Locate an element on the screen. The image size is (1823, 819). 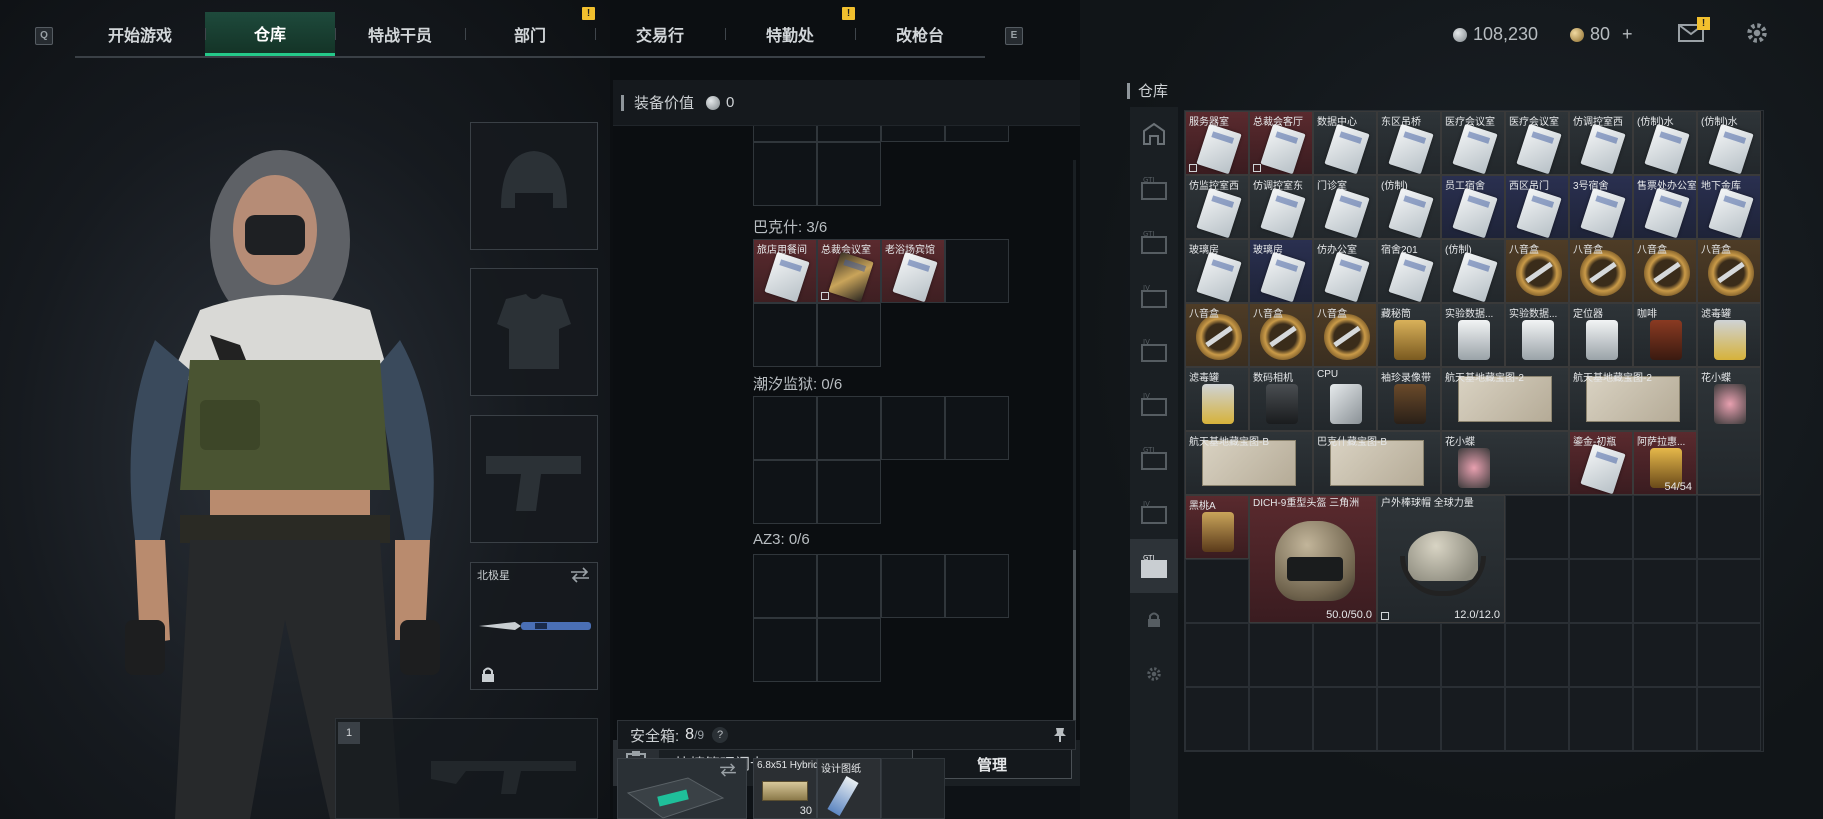
safe-item-blueprint: 设计图纸 is located at coordinates (849, 788).